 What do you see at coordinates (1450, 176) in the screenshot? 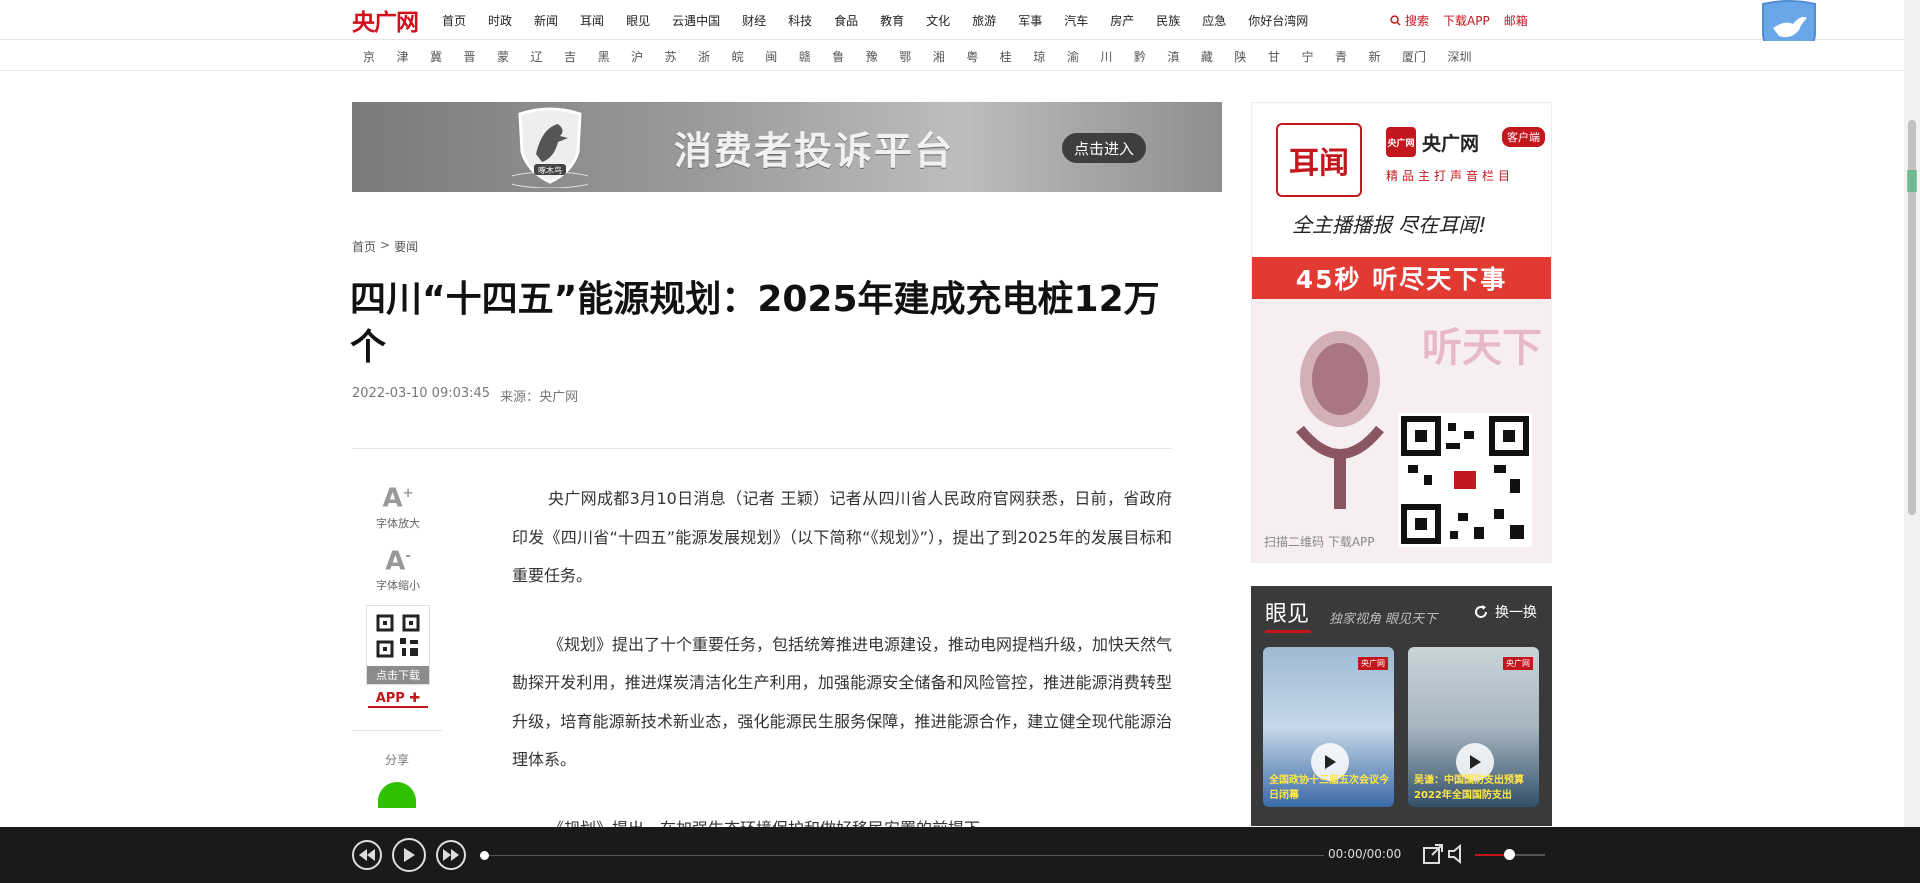
I see `ad-subtitle: 精品主打声音栏目` at bounding box center [1450, 176].